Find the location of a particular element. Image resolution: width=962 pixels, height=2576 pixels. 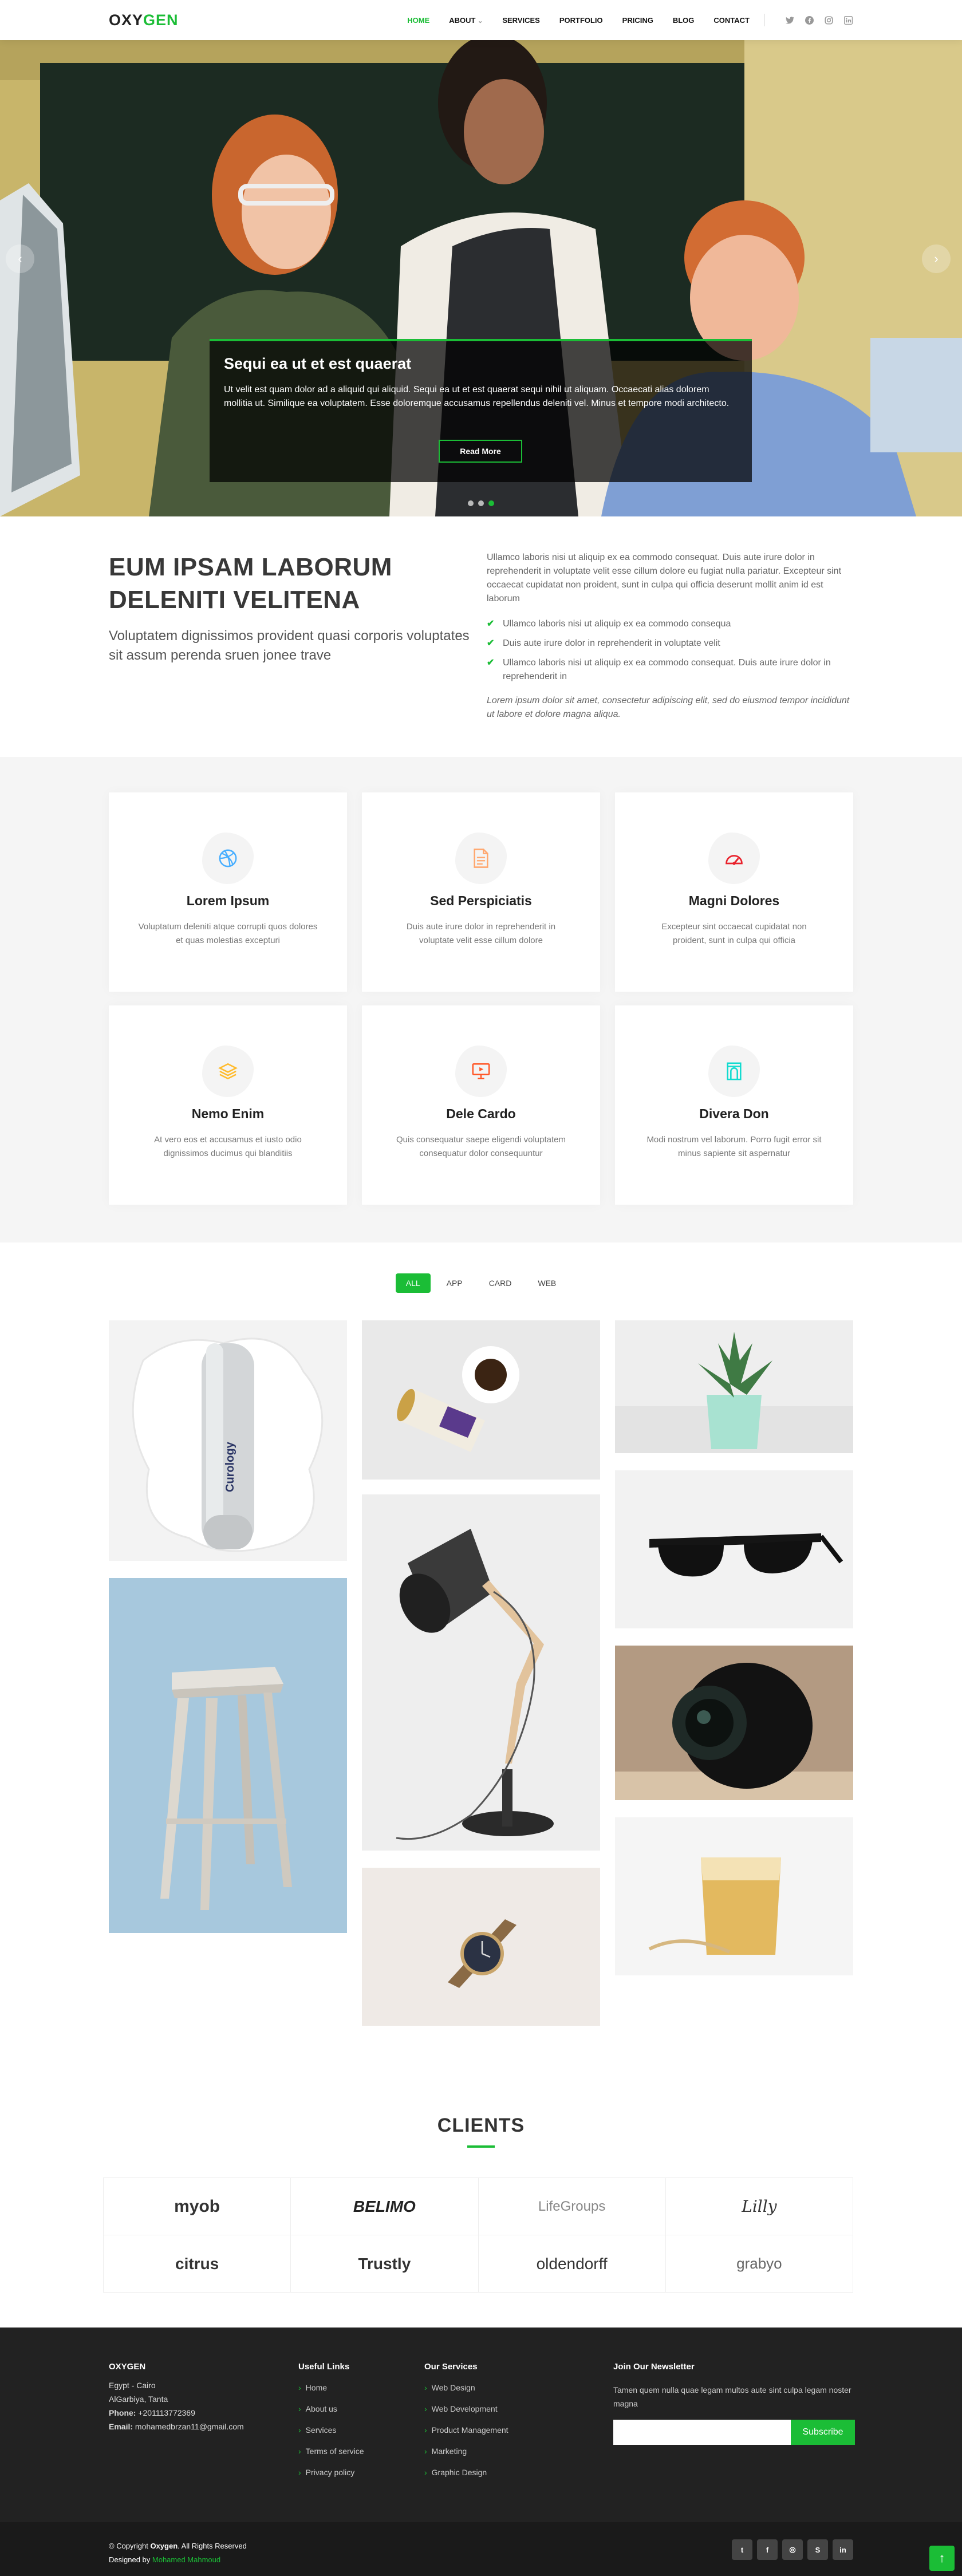

client-logo: Trustly is located at coordinates (385, 2264).